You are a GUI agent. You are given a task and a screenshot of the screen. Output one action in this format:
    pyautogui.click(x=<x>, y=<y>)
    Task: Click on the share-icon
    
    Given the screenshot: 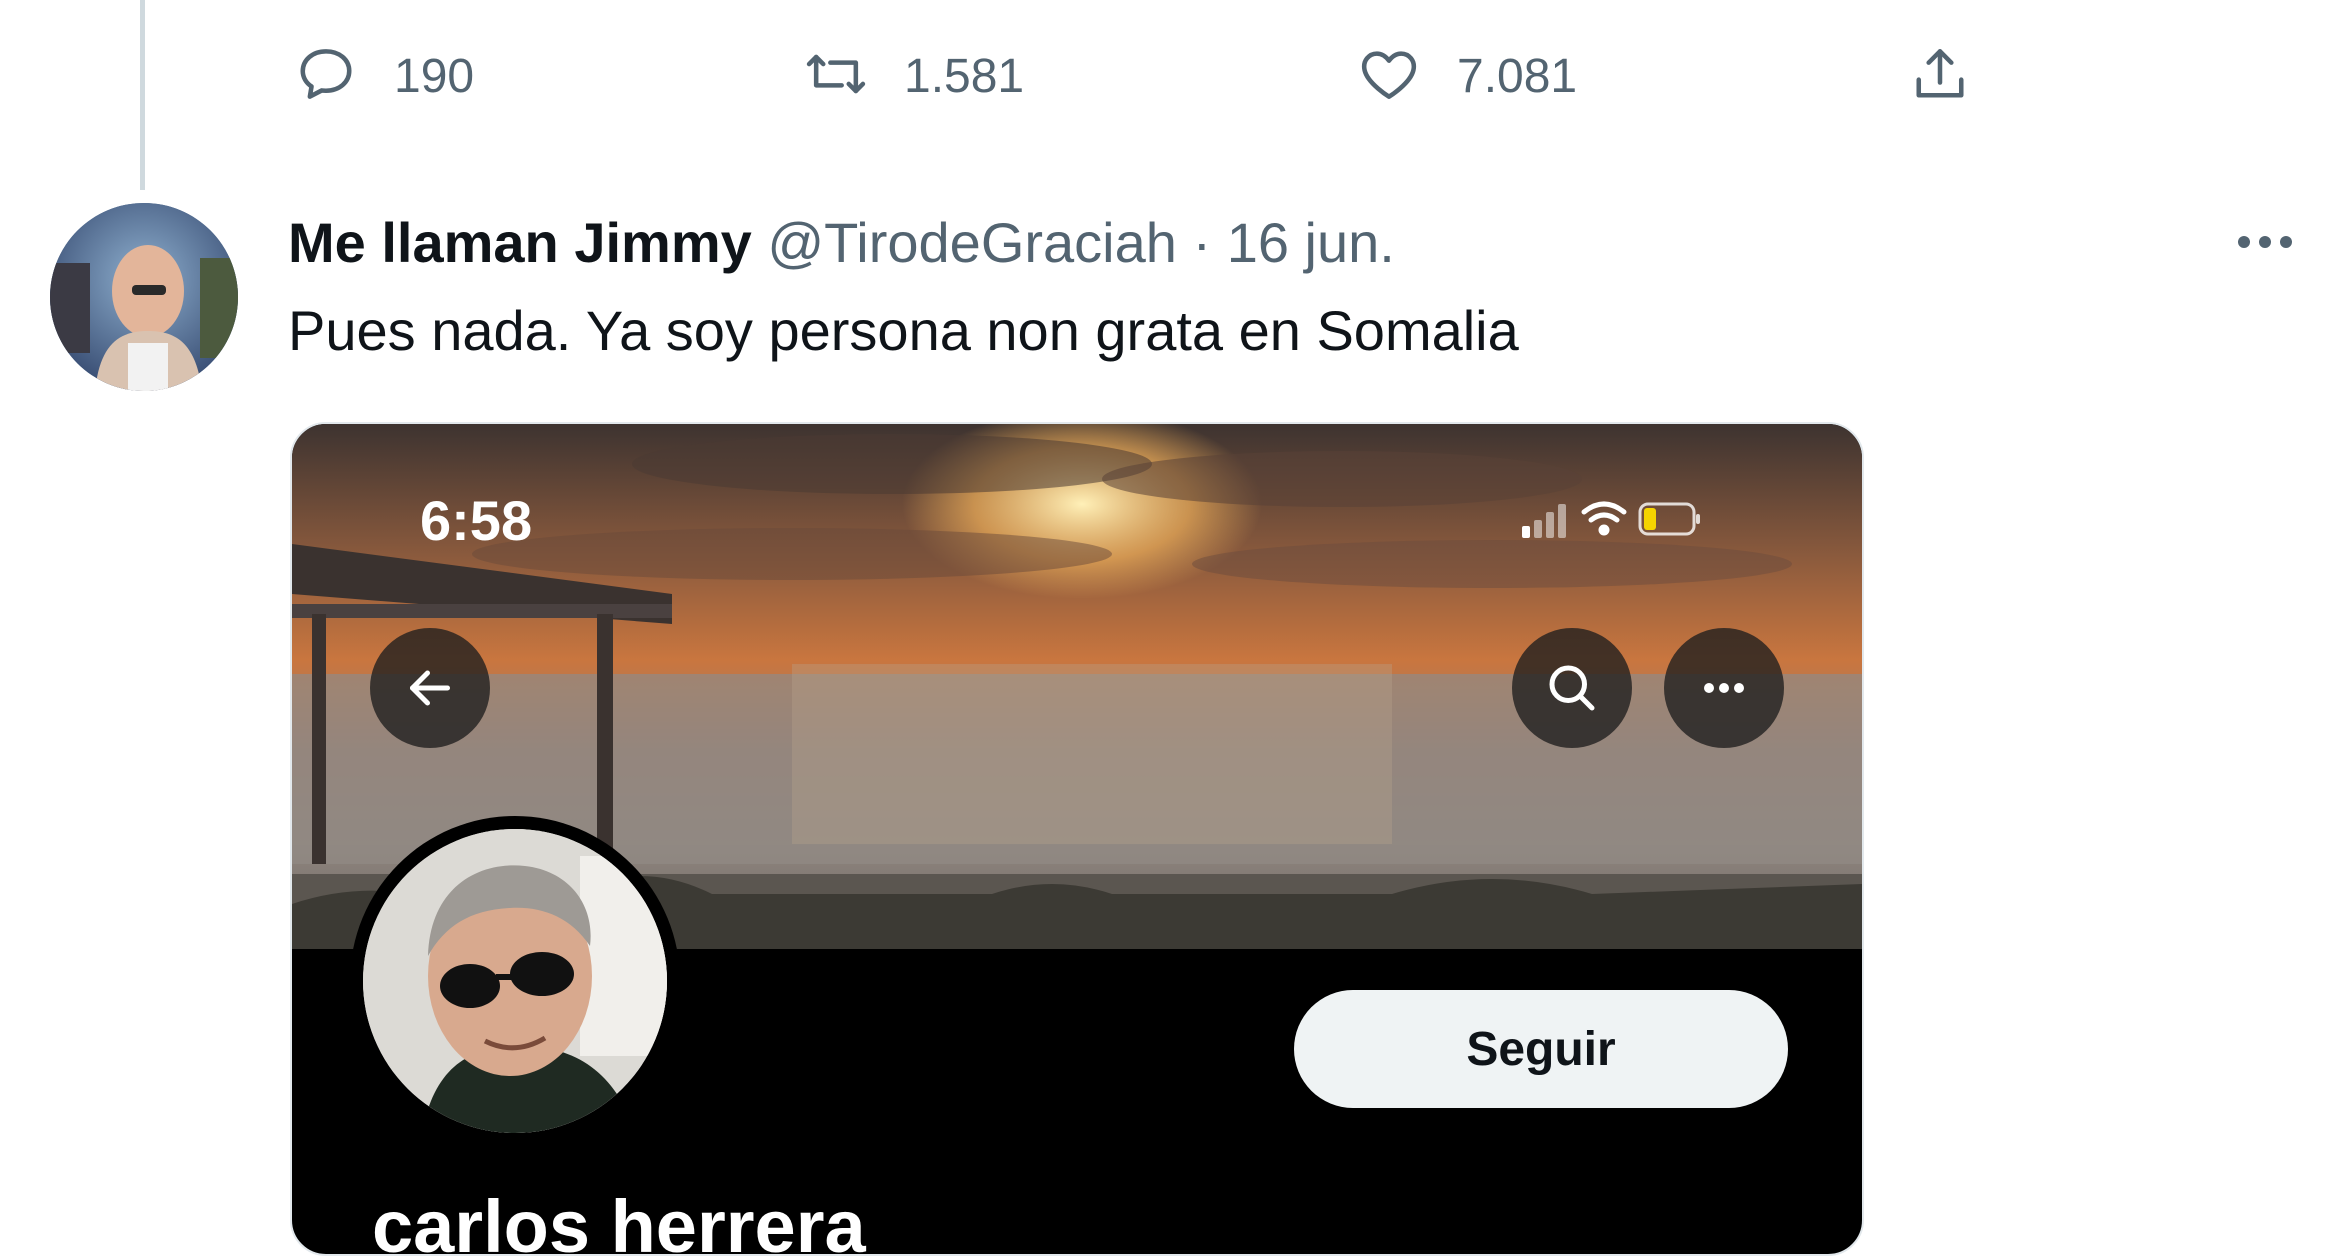 What is the action you would take?
    pyautogui.click(x=1940, y=76)
    